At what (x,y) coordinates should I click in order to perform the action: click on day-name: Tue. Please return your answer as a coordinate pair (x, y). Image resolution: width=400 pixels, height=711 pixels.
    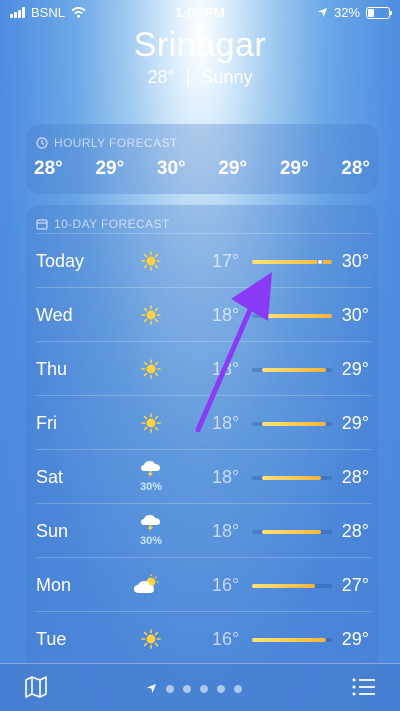
    Looking at the image, I should click on (51, 639).